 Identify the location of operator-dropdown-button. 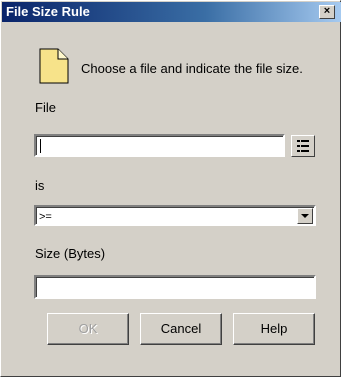
(305, 216).